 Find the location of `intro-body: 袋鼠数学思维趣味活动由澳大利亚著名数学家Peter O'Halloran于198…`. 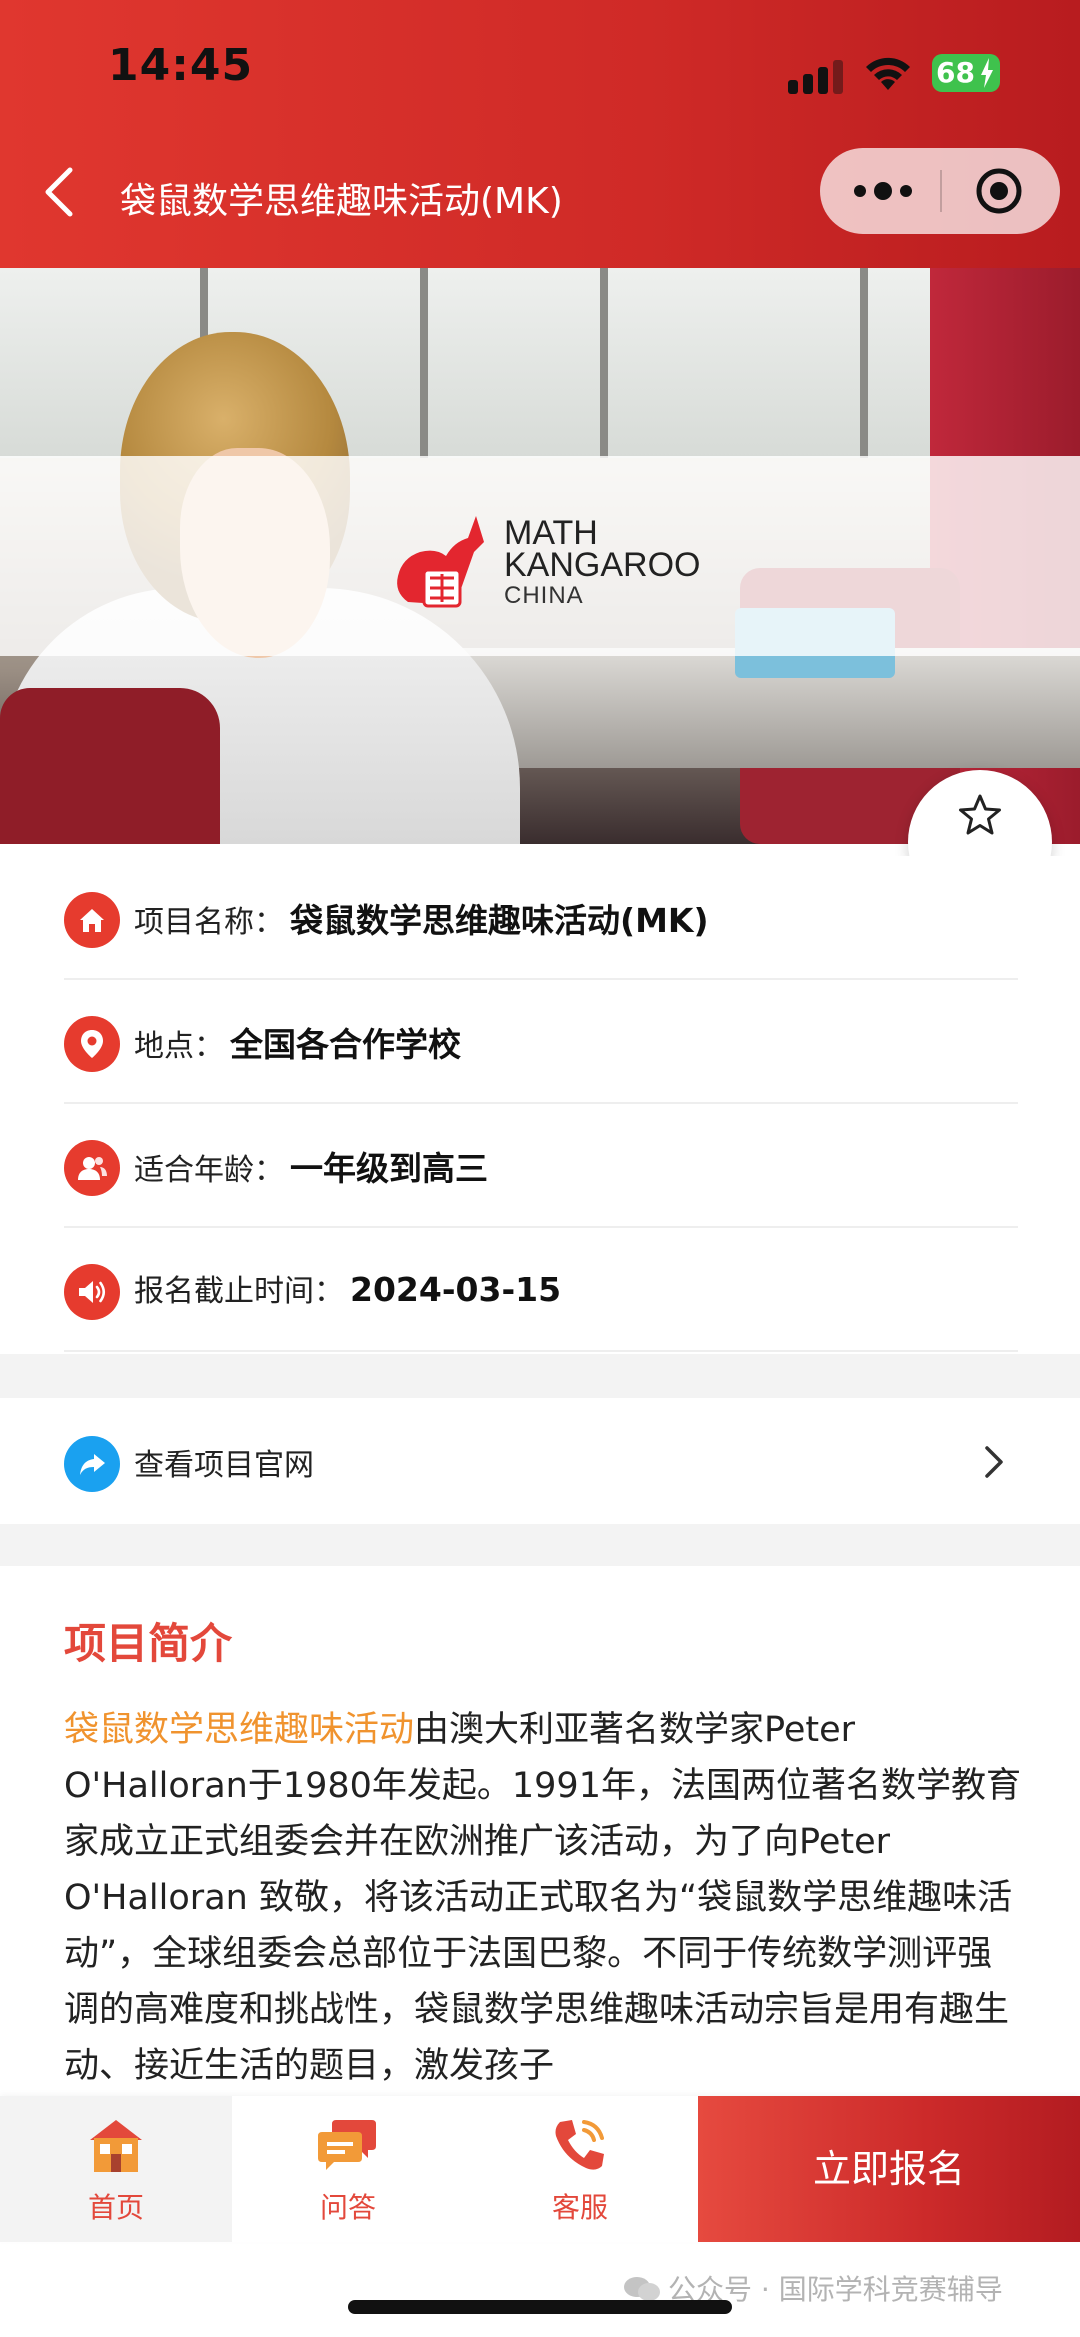

intro-body: 袋鼠数学思维趣味活动由澳大利亚著名数学家Peter O'Halloran于198… is located at coordinates (545, 1898).